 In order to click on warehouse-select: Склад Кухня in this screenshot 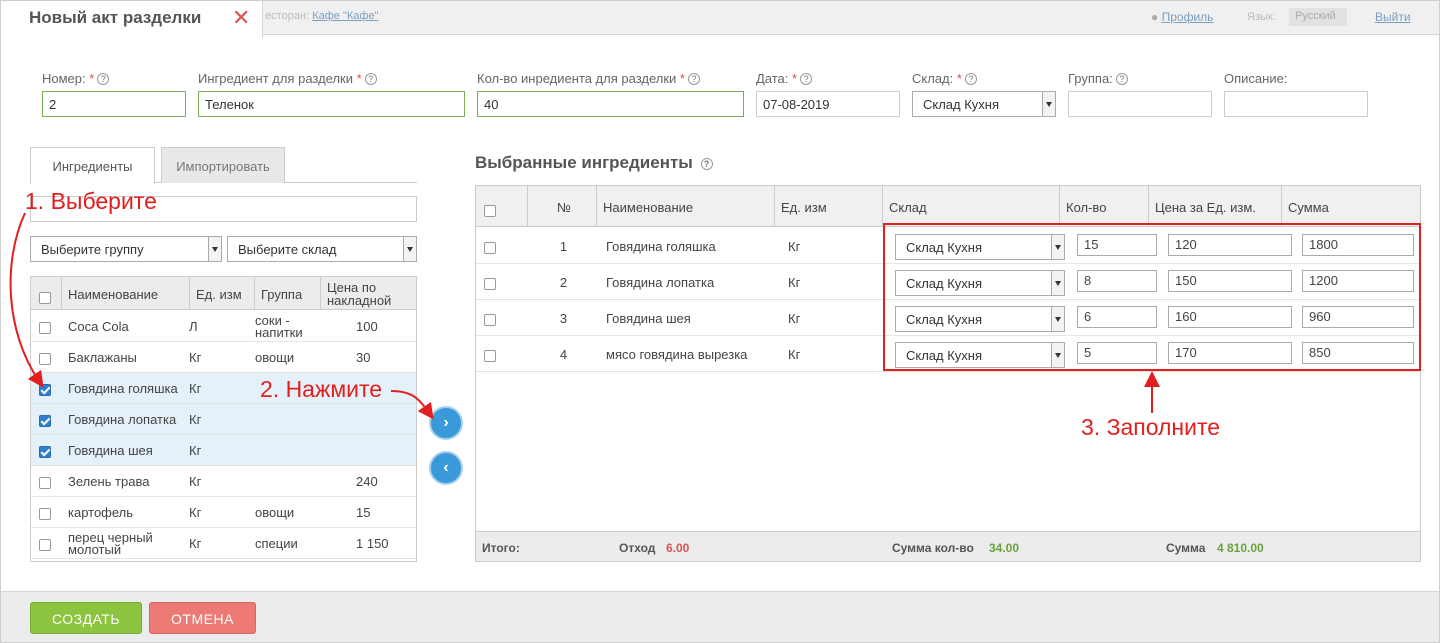, I will do `click(984, 104)`.